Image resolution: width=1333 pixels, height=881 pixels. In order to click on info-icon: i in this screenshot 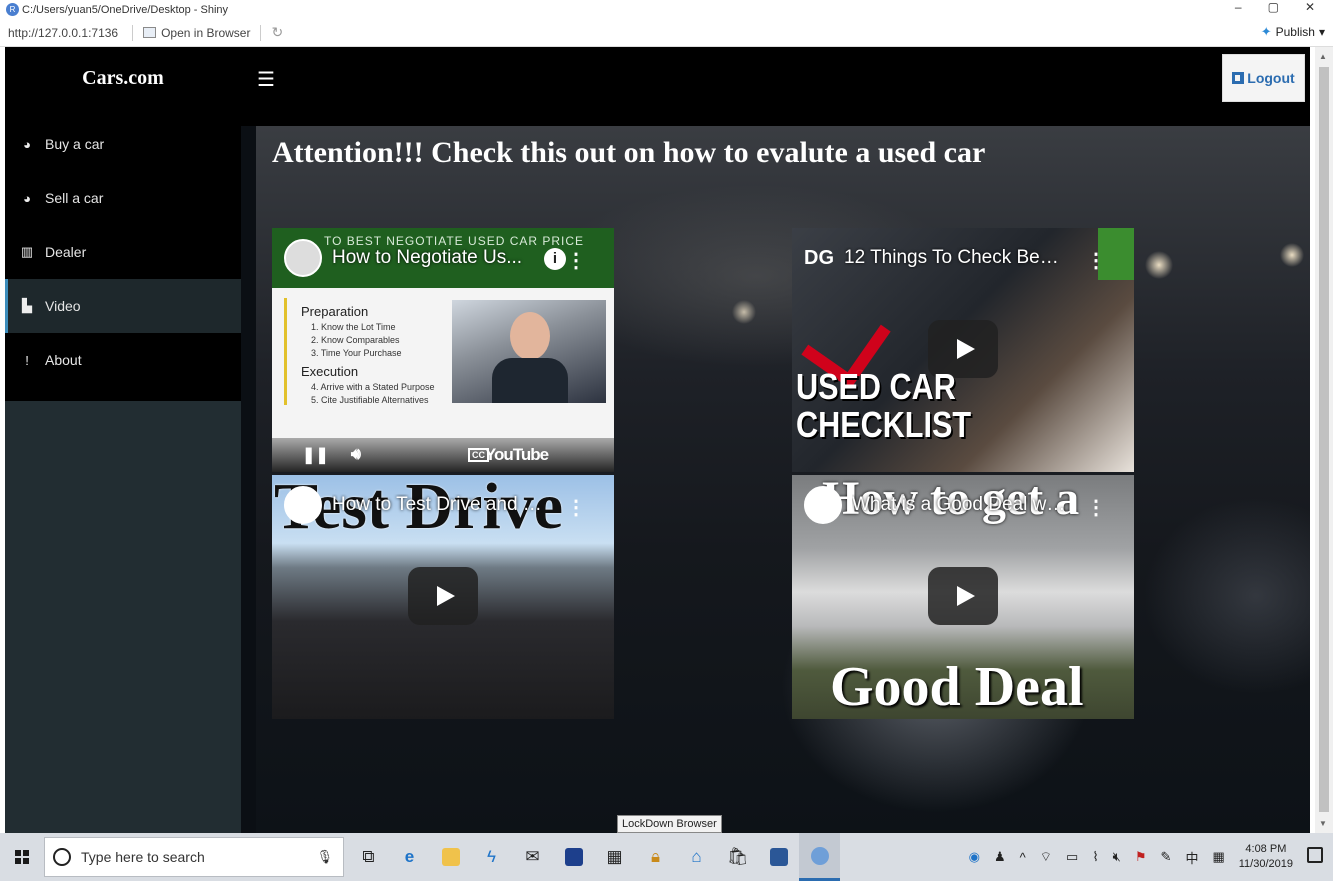, I will do `click(555, 259)`.